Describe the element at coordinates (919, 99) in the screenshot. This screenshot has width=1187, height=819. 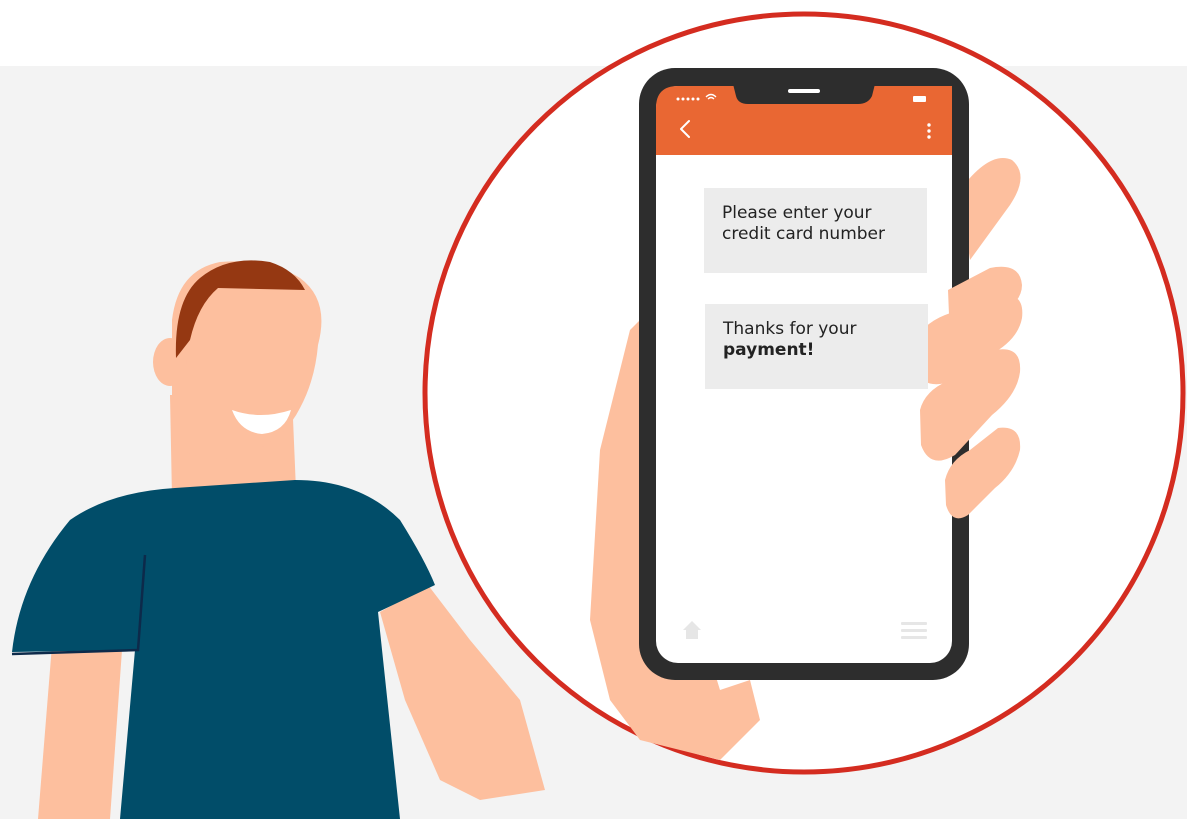
I see `battery-icon` at that location.